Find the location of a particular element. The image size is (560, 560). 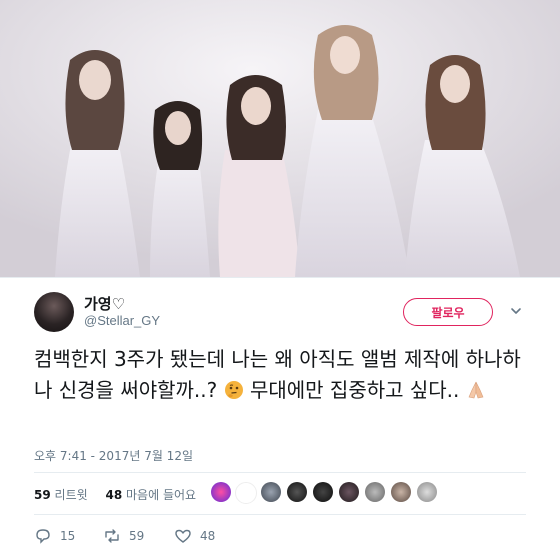

reply-count: 15 is located at coordinates (68, 536).